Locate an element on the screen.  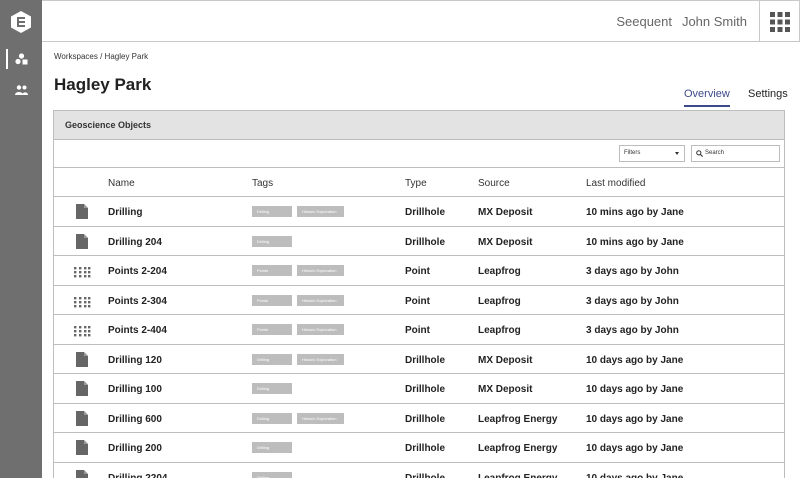
users-icon is located at coordinates (21, 90).